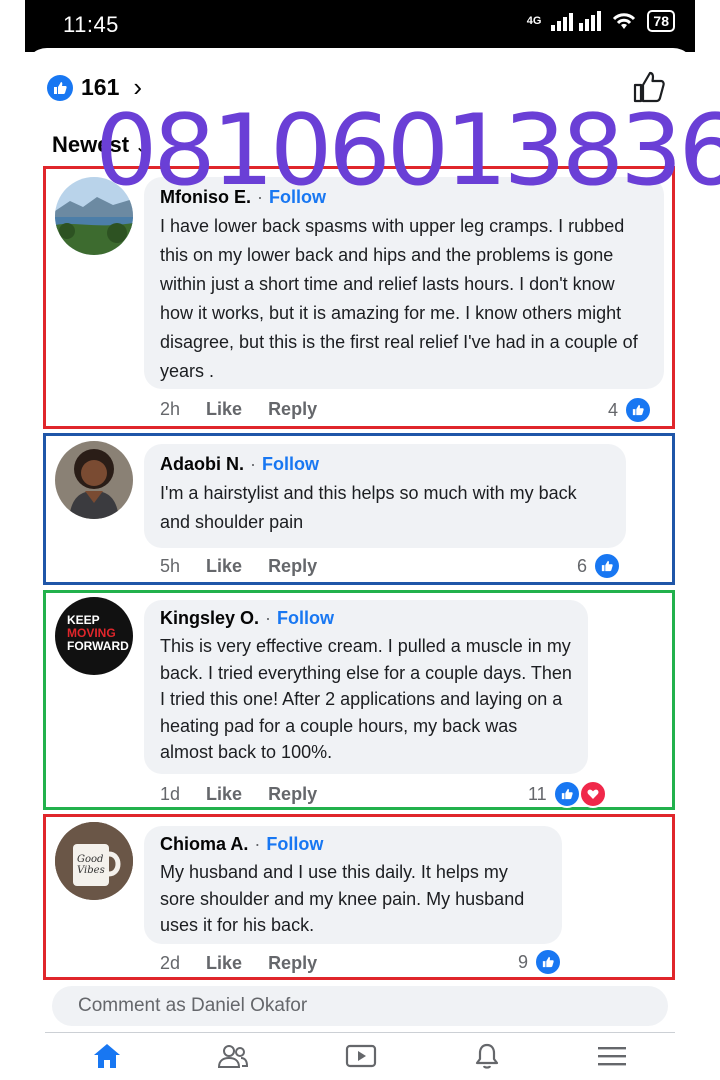 Image resolution: width=720 pixels, height=1080 pixels. I want to click on love-reaction-icon, so click(592, 794).